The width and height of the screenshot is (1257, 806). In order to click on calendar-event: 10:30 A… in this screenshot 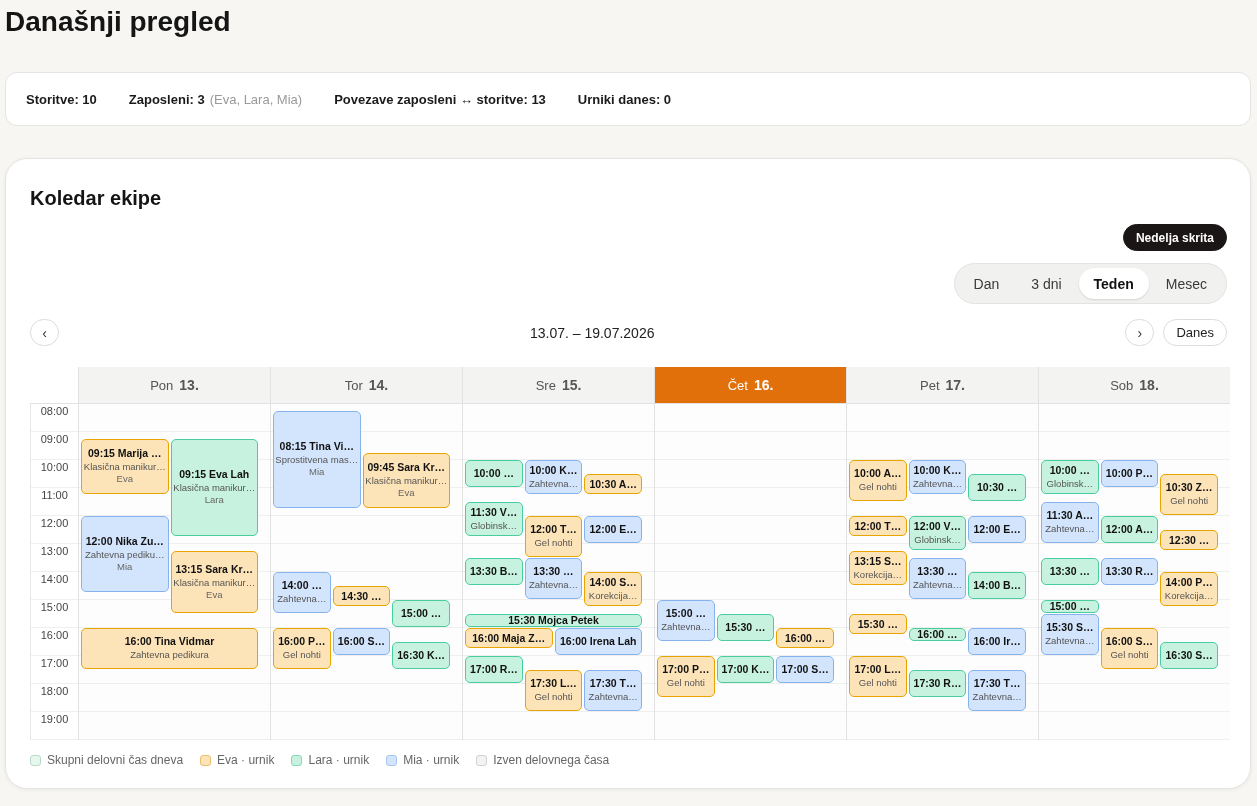, I will do `click(613, 484)`.